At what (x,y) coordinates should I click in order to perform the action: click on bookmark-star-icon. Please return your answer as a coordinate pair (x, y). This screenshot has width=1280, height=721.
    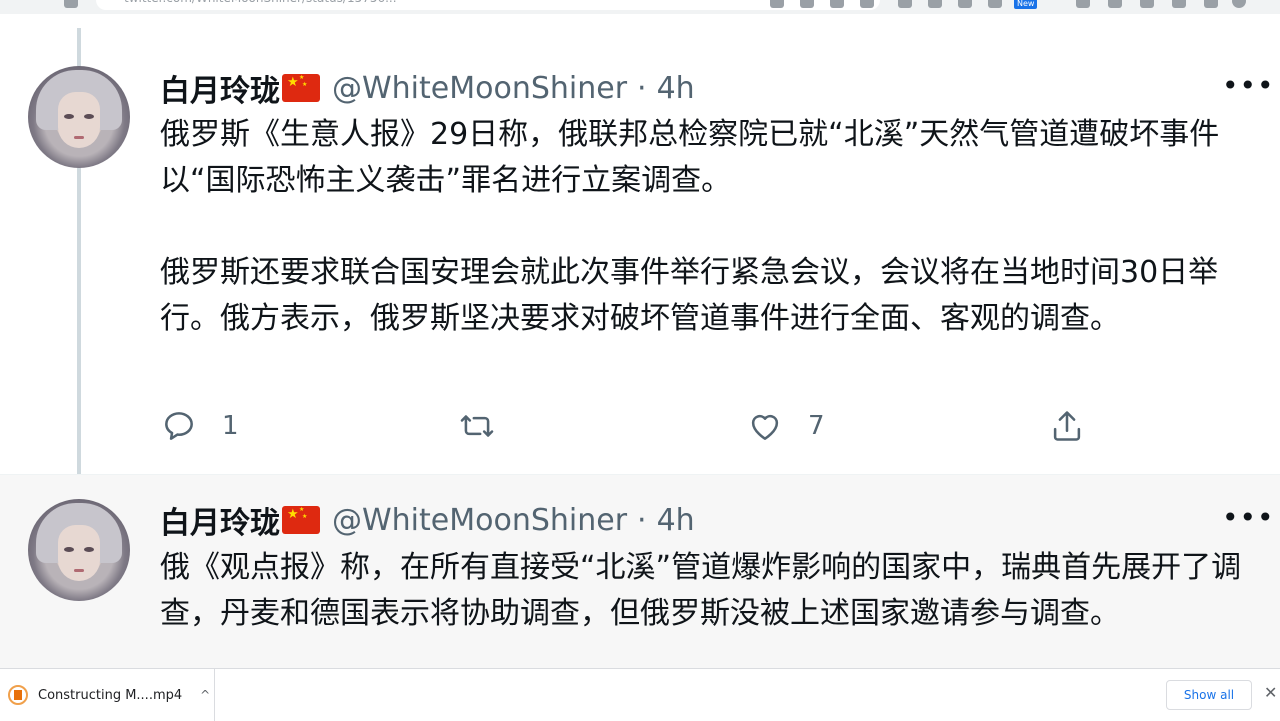
    Looking at the image, I should click on (867, 4).